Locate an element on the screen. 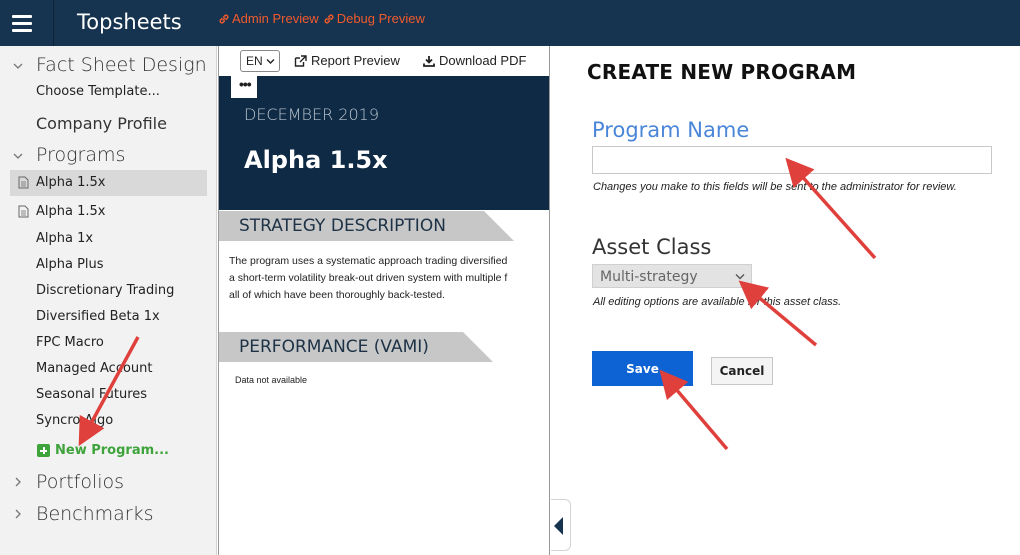  sidebar-item-program: FPC Macro is located at coordinates (70, 342).